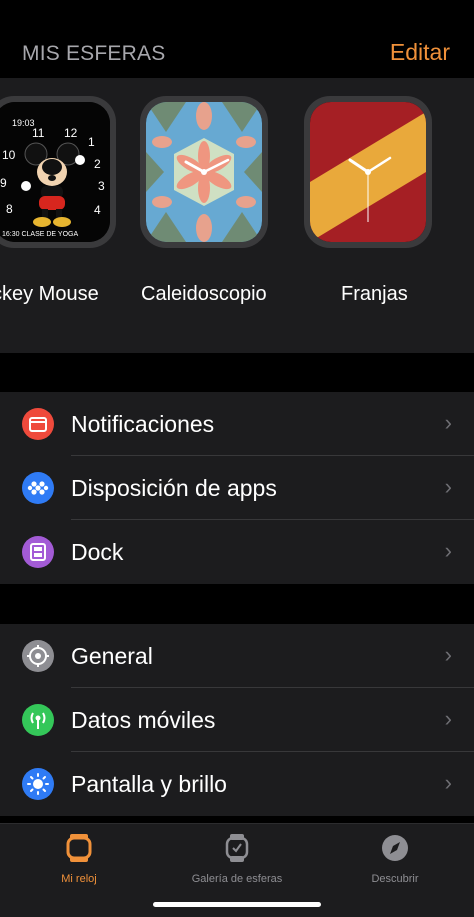 The height and width of the screenshot is (917, 474). What do you see at coordinates (9, 209) in the screenshot?
I see `svg-text: 8` at bounding box center [9, 209].